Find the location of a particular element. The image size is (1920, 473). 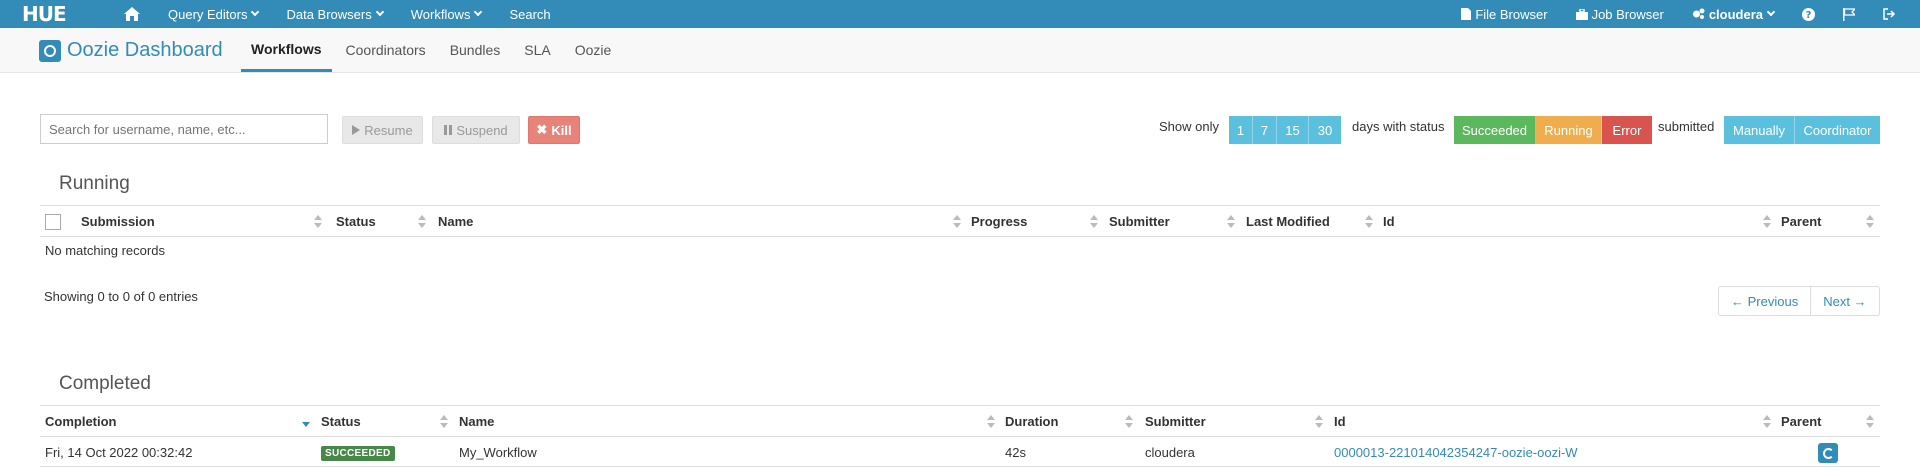

days-filter: 1 7 15 30 is located at coordinates (1285, 130).